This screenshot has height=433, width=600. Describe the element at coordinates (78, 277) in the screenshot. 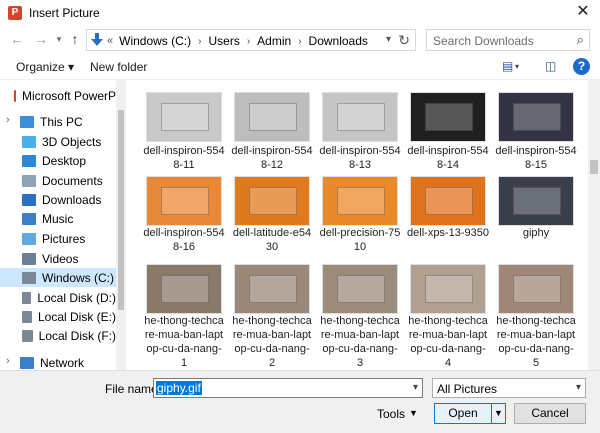

I see `sidebar-item-label: Windows (C:)` at that location.